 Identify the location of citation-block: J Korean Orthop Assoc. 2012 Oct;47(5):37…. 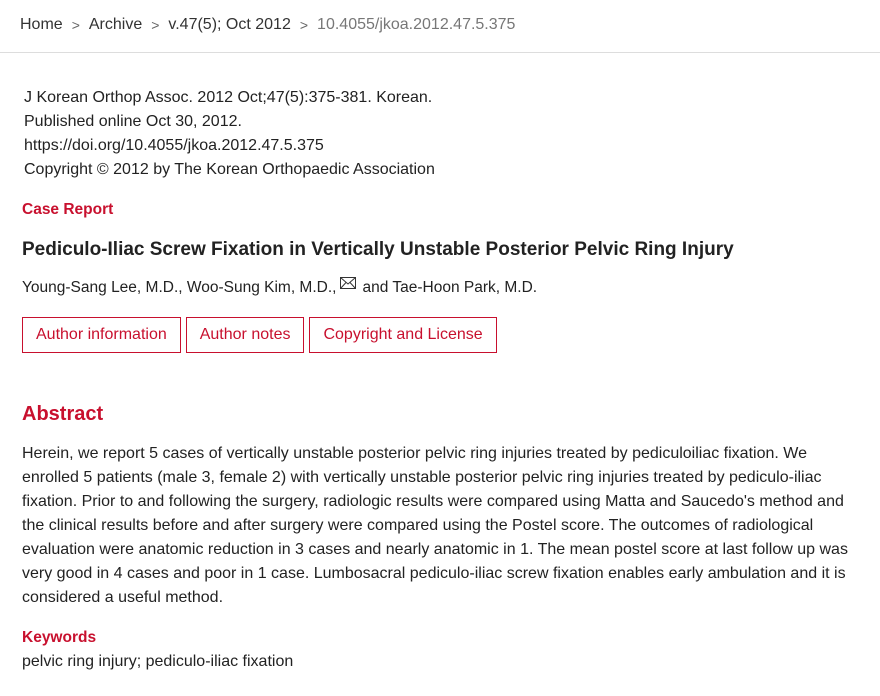
(229, 134).